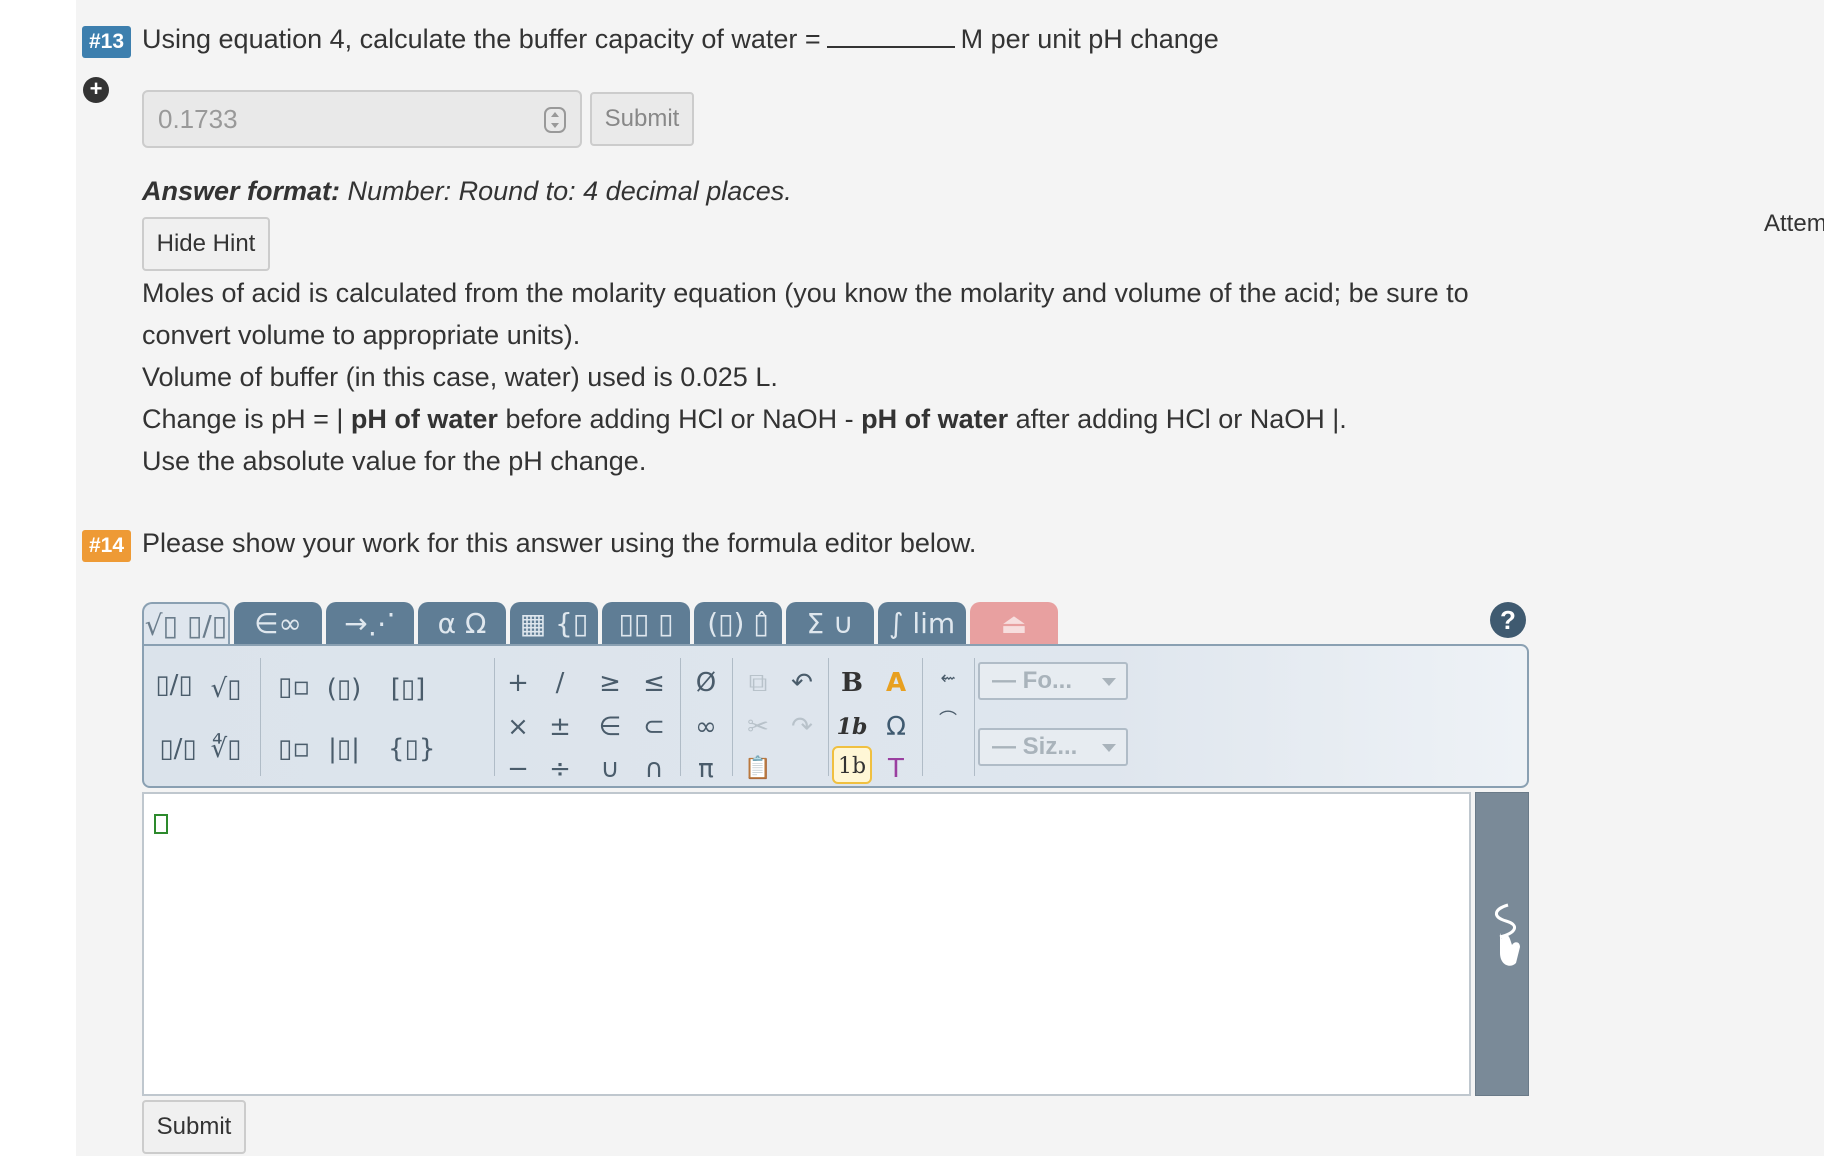  Describe the element at coordinates (569, 191) in the screenshot. I see `answer-format-value: Number: Round to: 4 decimal places.` at that location.